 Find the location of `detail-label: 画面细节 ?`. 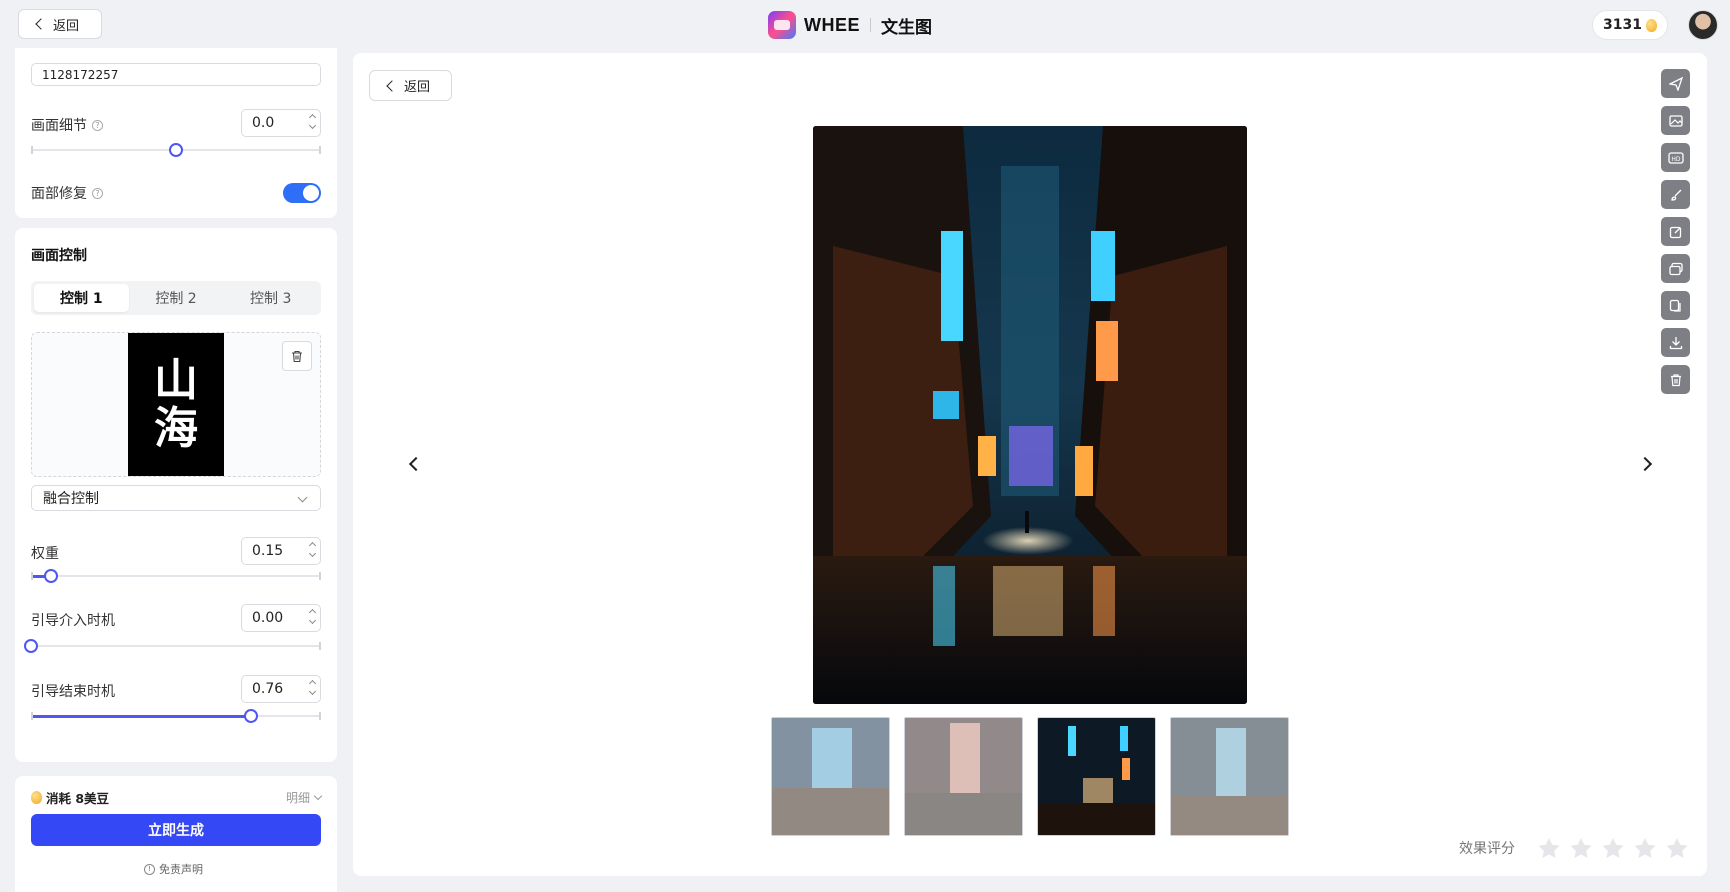

detail-label: 画面细节 ? is located at coordinates (67, 125).